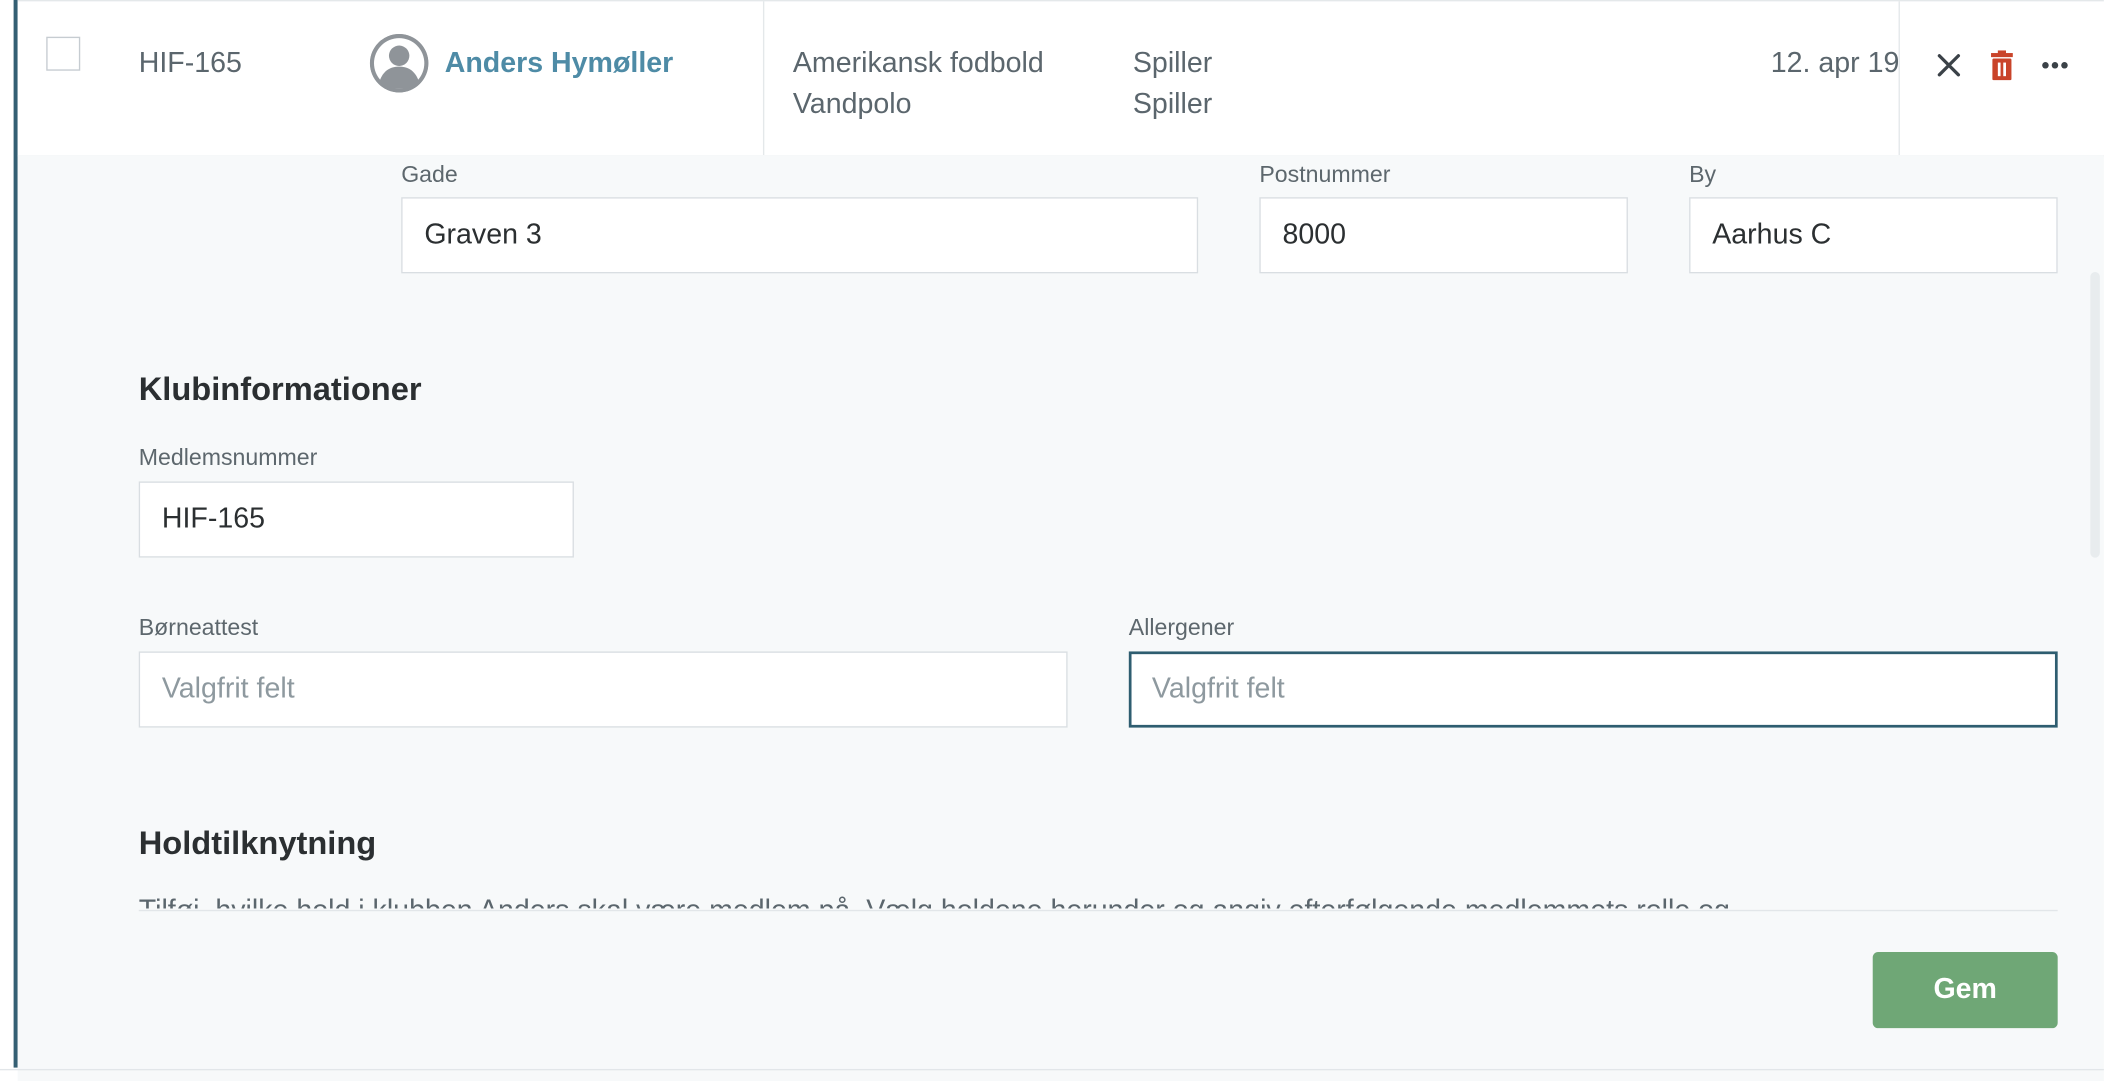 This screenshot has width=2104, height=1081. I want to click on street-input: Graven 3, so click(800, 235).